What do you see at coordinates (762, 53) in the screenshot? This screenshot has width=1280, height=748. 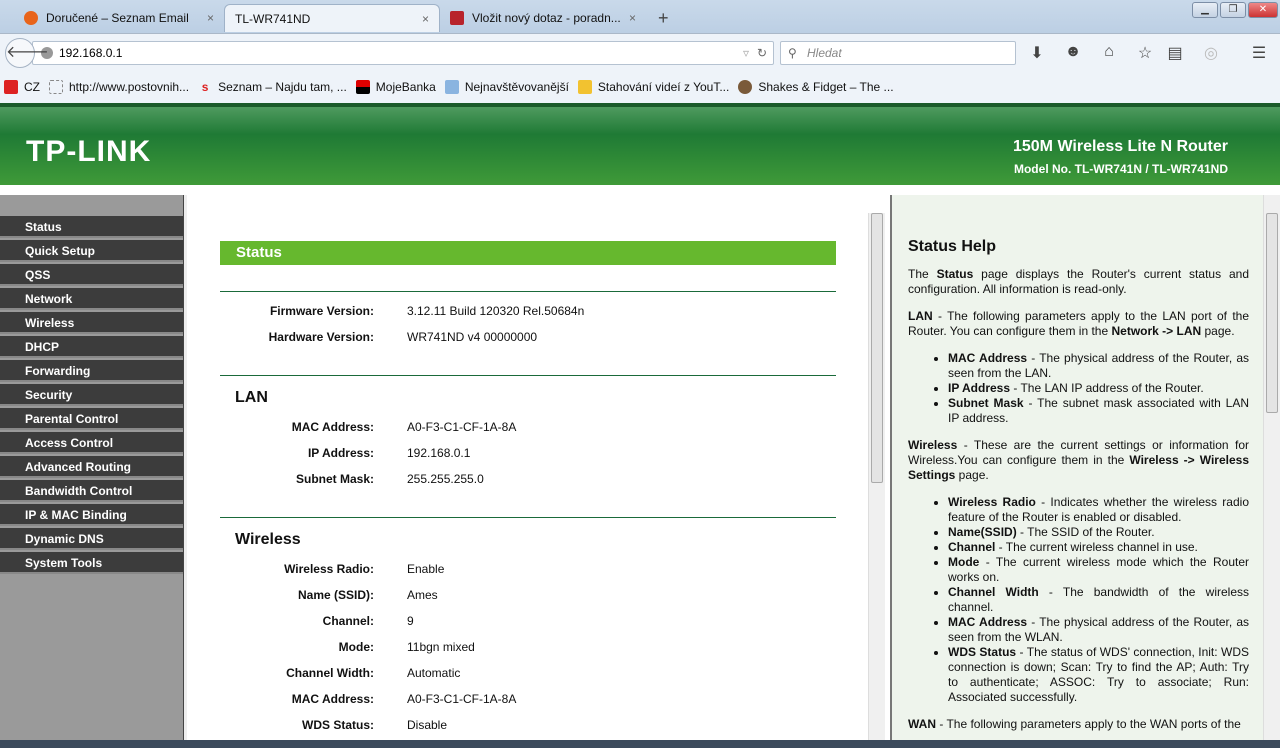 I see `reload-icon: ↻` at bounding box center [762, 53].